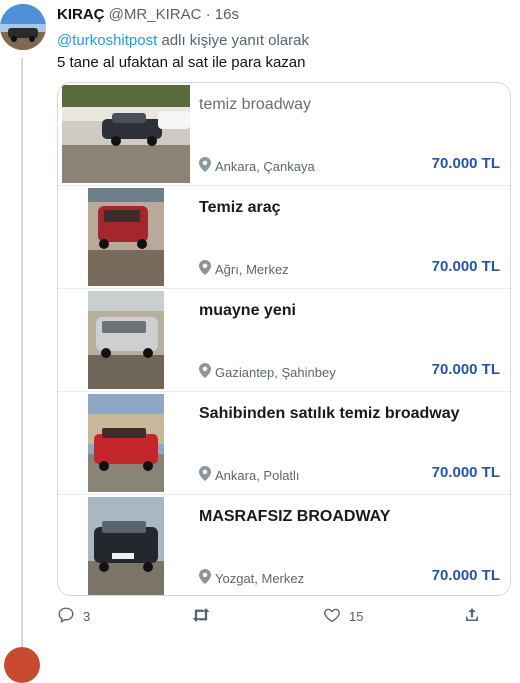 The width and height of the screenshot is (520, 683). What do you see at coordinates (265, 166) in the screenshot?
I see `listing-location-text: Ankara, Çankaya` at bounding box center [265, 166].